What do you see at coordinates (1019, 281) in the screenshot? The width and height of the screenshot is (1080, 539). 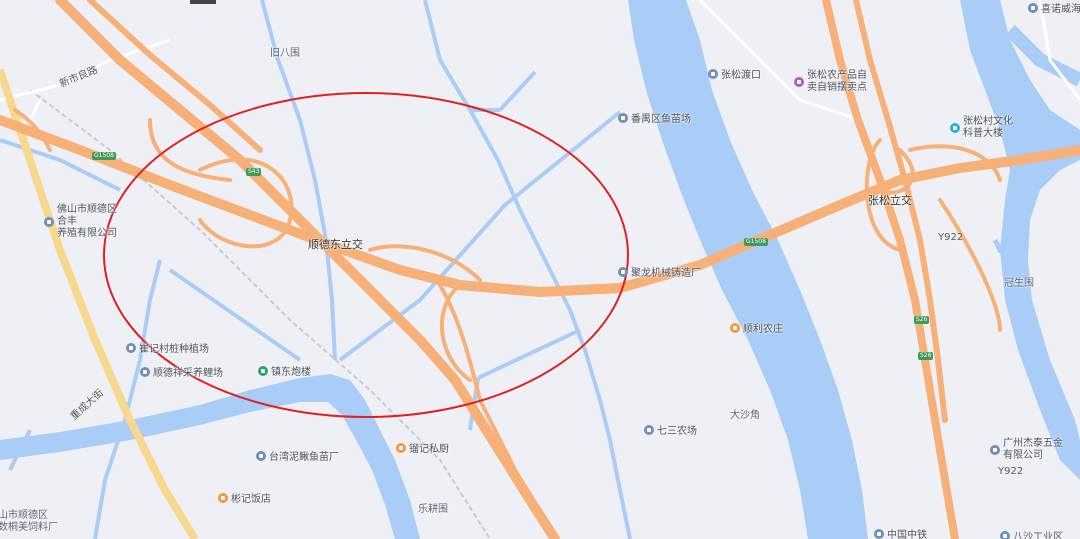 I see `place-guanshengwei: 冠生围` at bounding box center [1019, 281].